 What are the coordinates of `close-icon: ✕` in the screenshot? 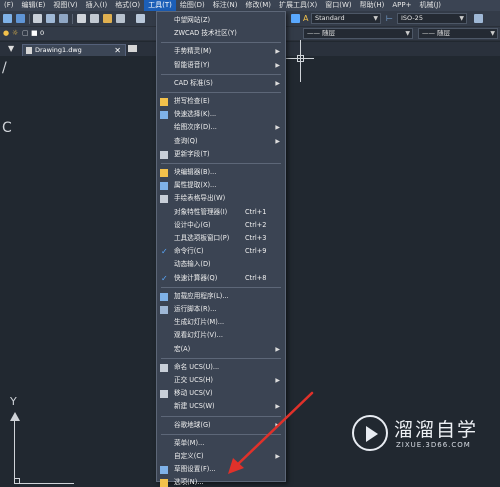 It's located at (117, 50).